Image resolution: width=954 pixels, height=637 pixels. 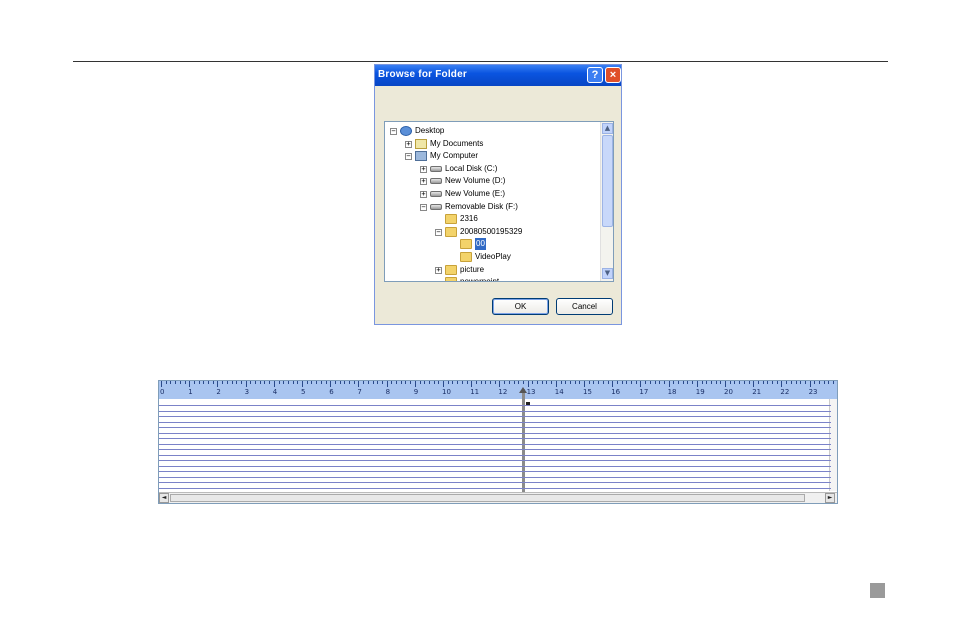 I want to click on hour-label: 23, so click(x=813, y=392).